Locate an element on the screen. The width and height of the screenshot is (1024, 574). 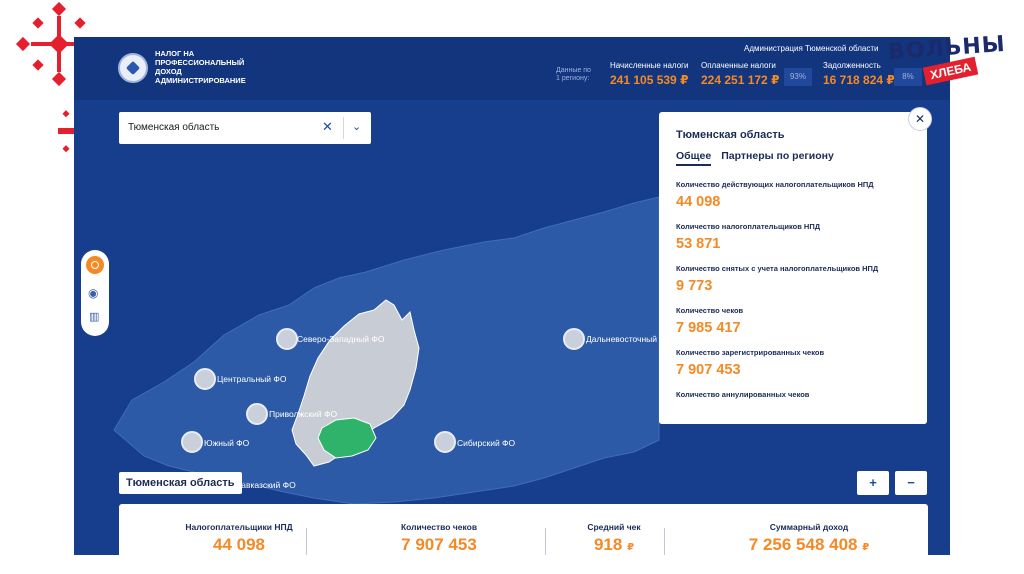
map-tools: ◉ ▥ is located at coordinates (95, 293).